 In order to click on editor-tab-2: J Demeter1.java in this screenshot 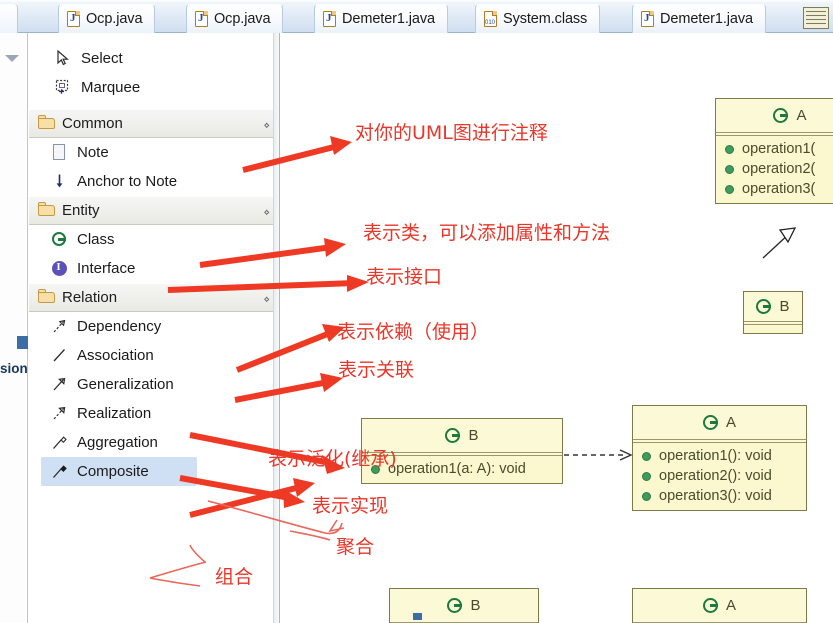, I will do `click(381, 18)`.